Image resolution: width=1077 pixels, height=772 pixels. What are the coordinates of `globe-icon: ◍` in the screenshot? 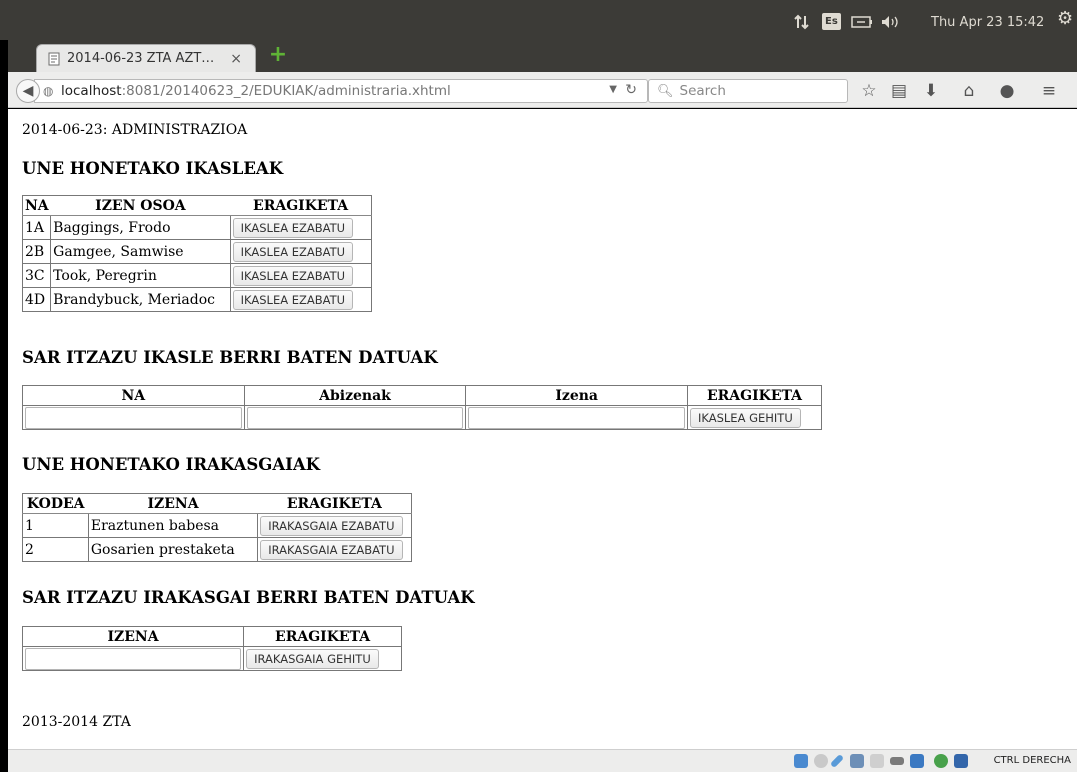 It's located at (50, 91).